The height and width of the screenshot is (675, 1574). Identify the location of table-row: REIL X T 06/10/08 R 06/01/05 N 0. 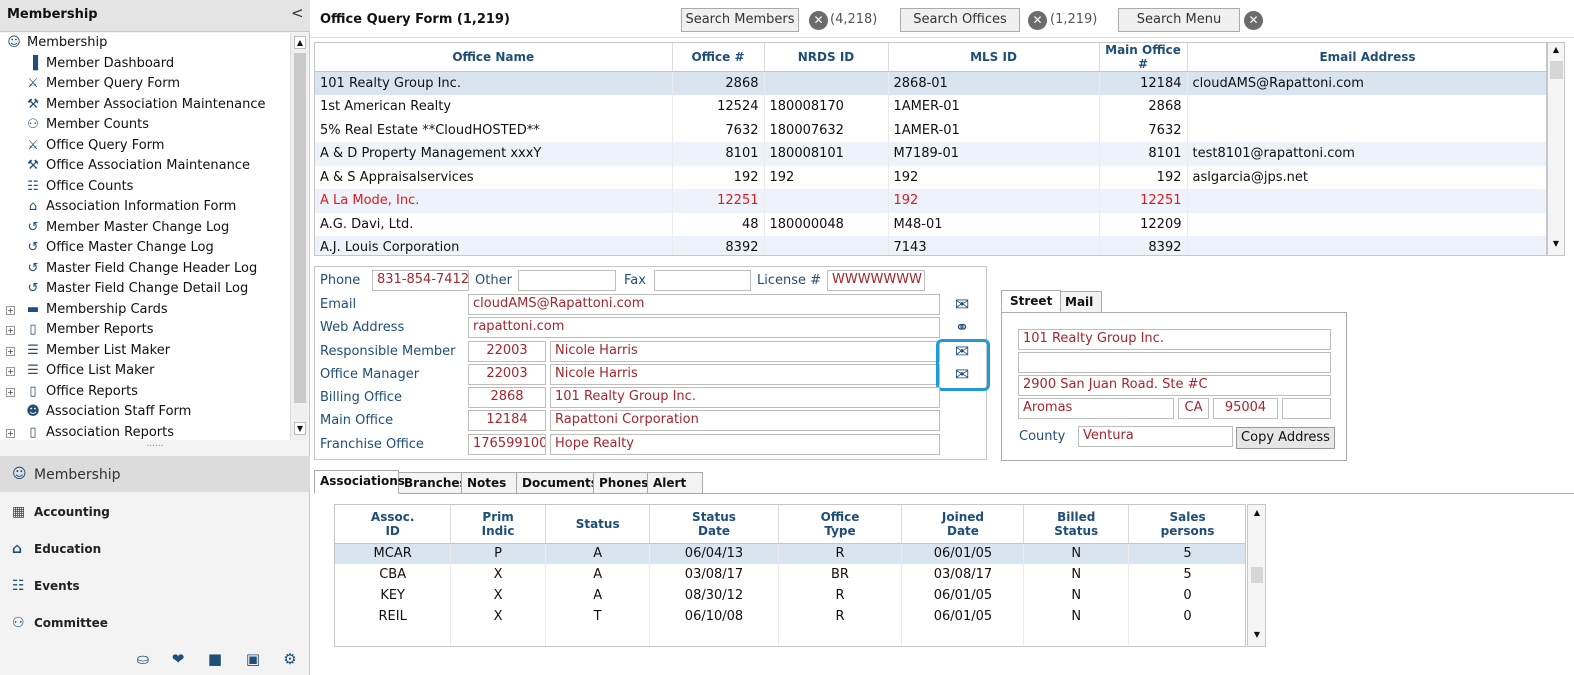
(790, 616).